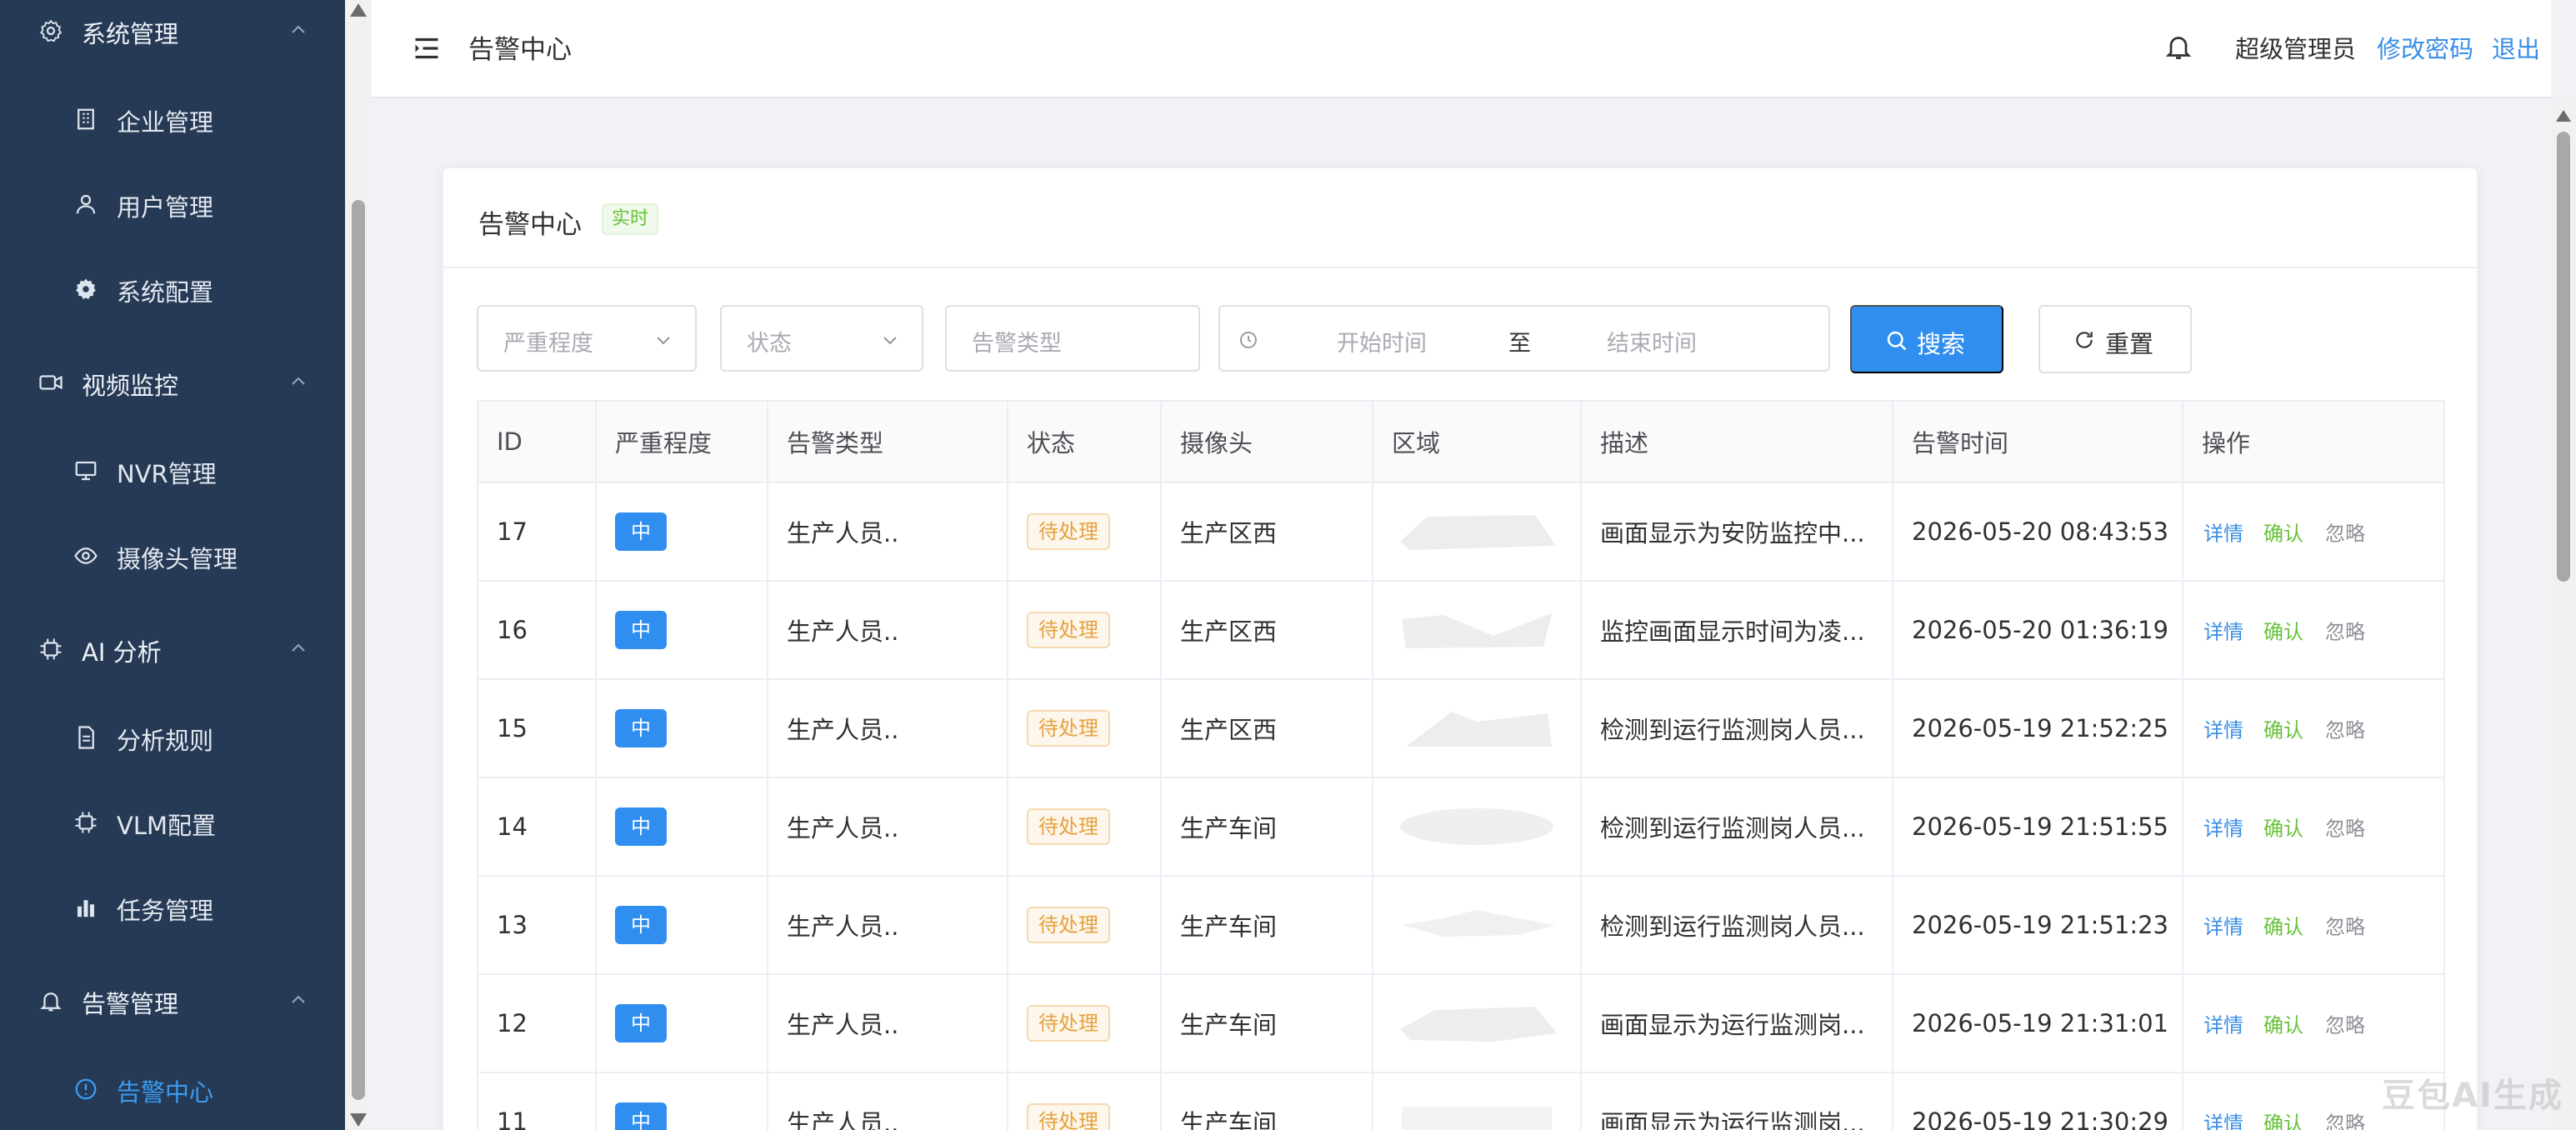 The width and height of the screenshot is (2576, 1130). I want to click on sidebar-item-vlm: VLM配置, so click(172, 822).